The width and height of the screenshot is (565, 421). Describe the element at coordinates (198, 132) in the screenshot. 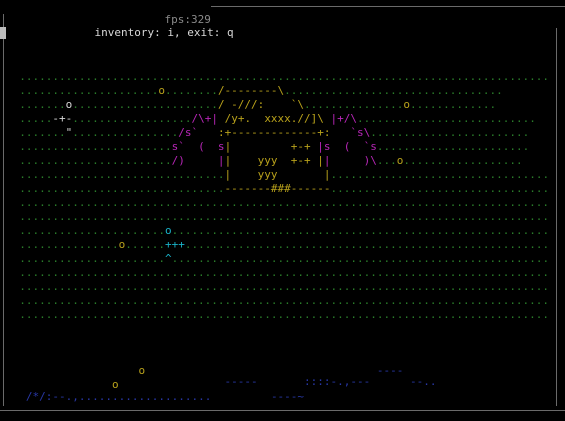

I see `map-glyphs: /s`` at that location.